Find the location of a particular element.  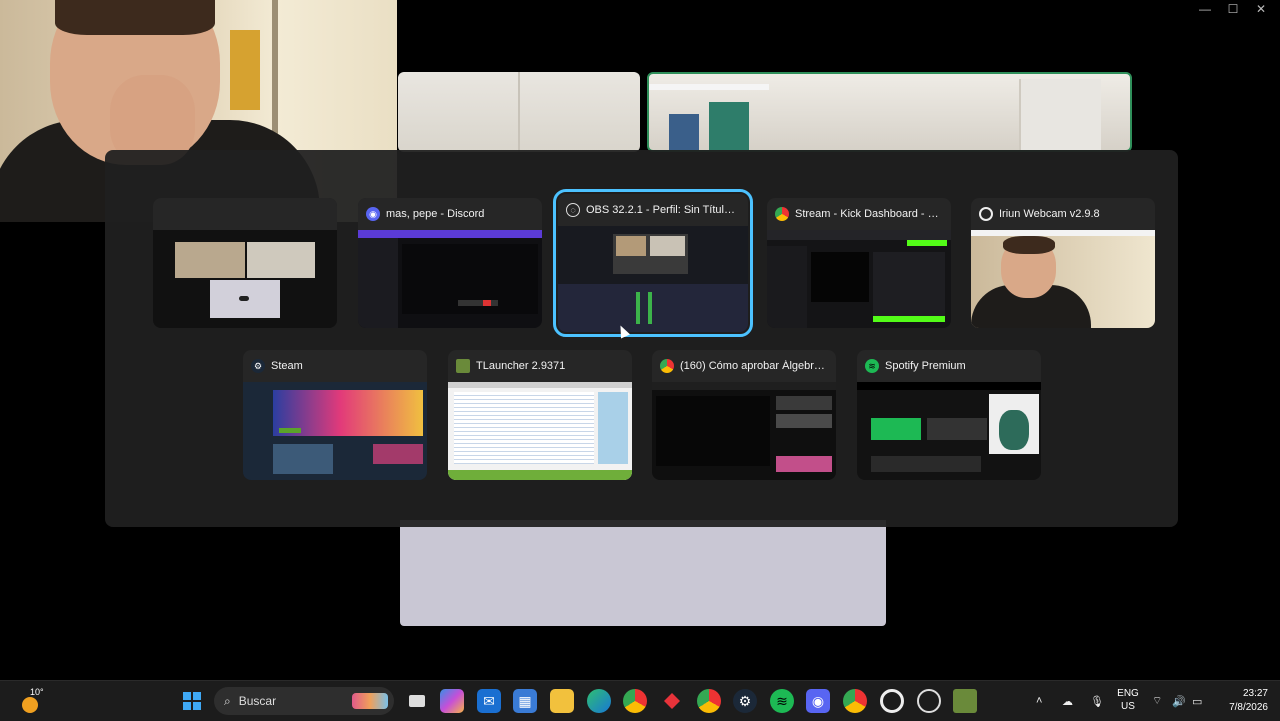

participant-tile-active is located at coordinates (889, 112).